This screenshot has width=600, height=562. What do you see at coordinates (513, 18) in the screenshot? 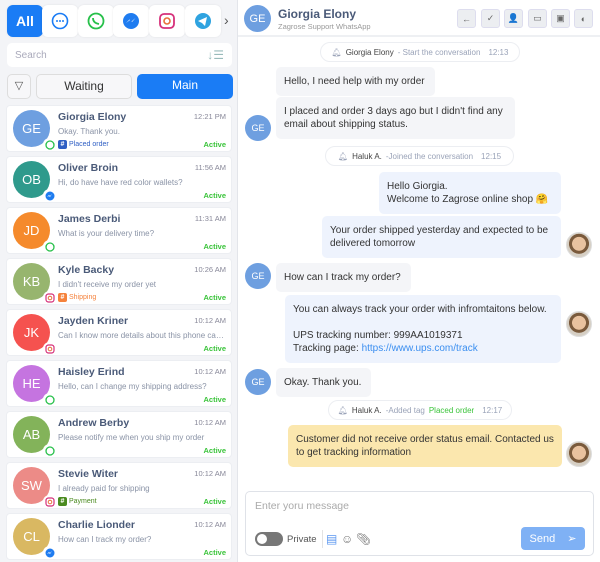
I see `assign-button: 👤` at bounding box center [513, 18].